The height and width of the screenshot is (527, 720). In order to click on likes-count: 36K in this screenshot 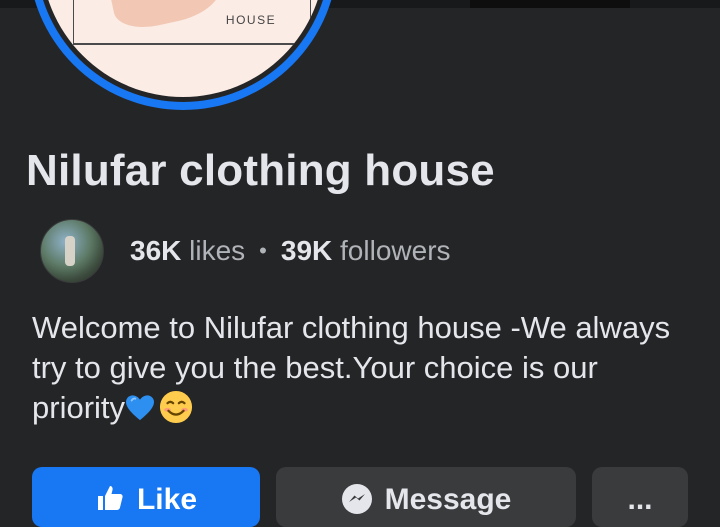, I will do `click(156, 250)`.